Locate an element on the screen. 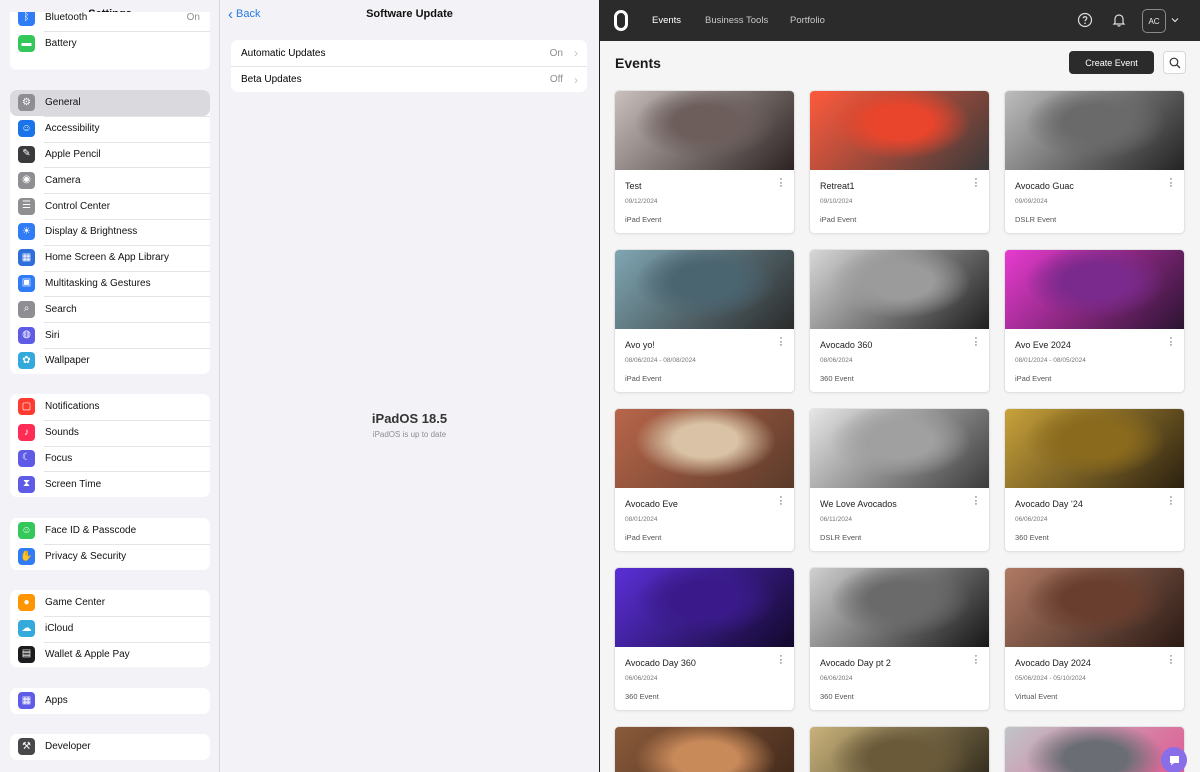  event-type: Virtual Event is located at coordinates (1036, 696).